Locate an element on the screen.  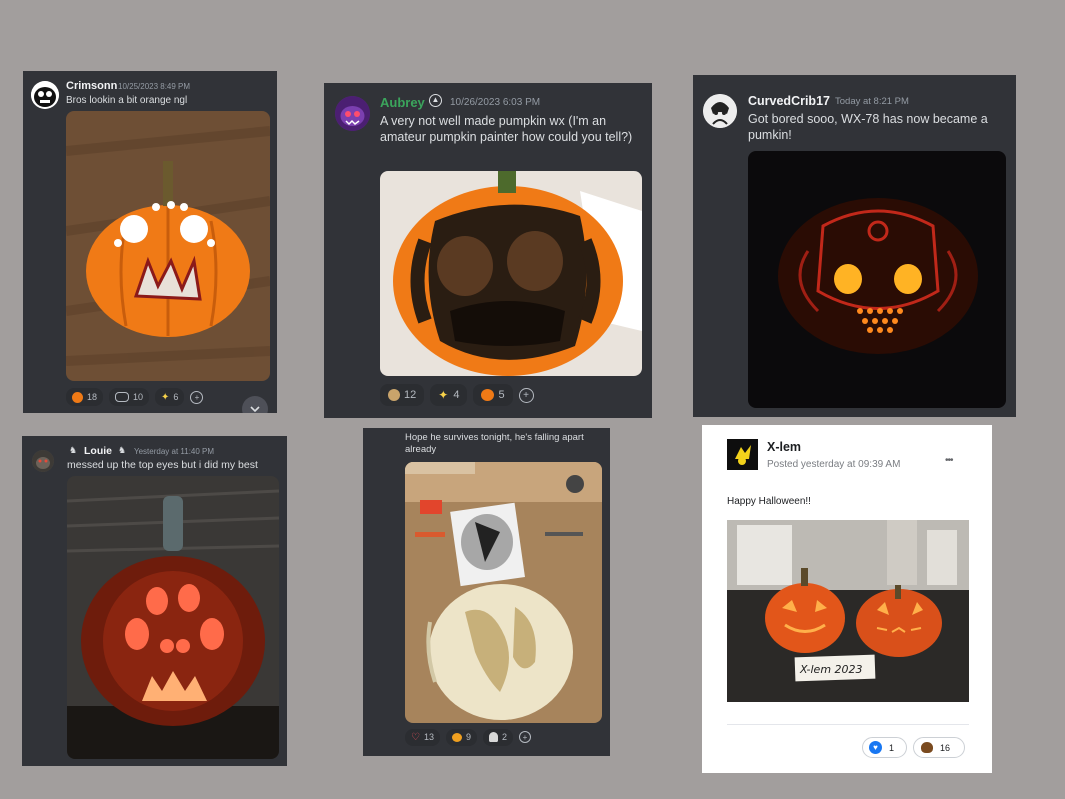
username: CurvedCrib17 is located at coordinates (789, 101).